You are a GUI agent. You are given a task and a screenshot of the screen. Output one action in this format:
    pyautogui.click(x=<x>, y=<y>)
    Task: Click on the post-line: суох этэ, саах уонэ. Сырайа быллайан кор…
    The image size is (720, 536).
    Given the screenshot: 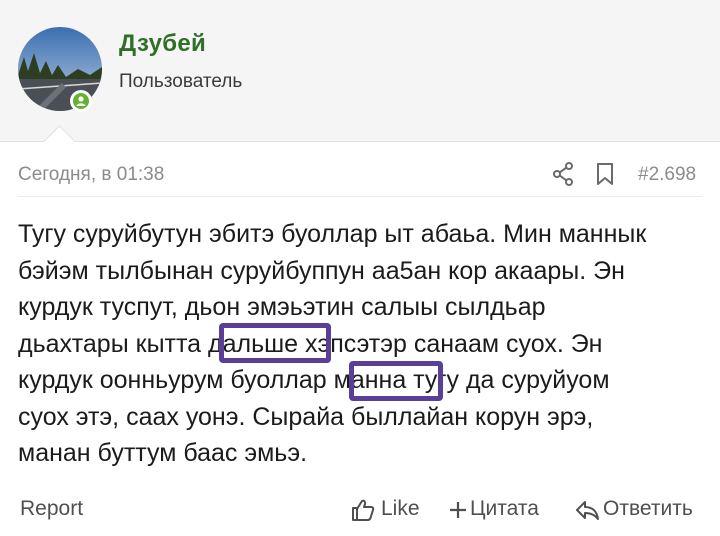 What is the action you would take?
    pyautogui.click(x=306, y=416)
    